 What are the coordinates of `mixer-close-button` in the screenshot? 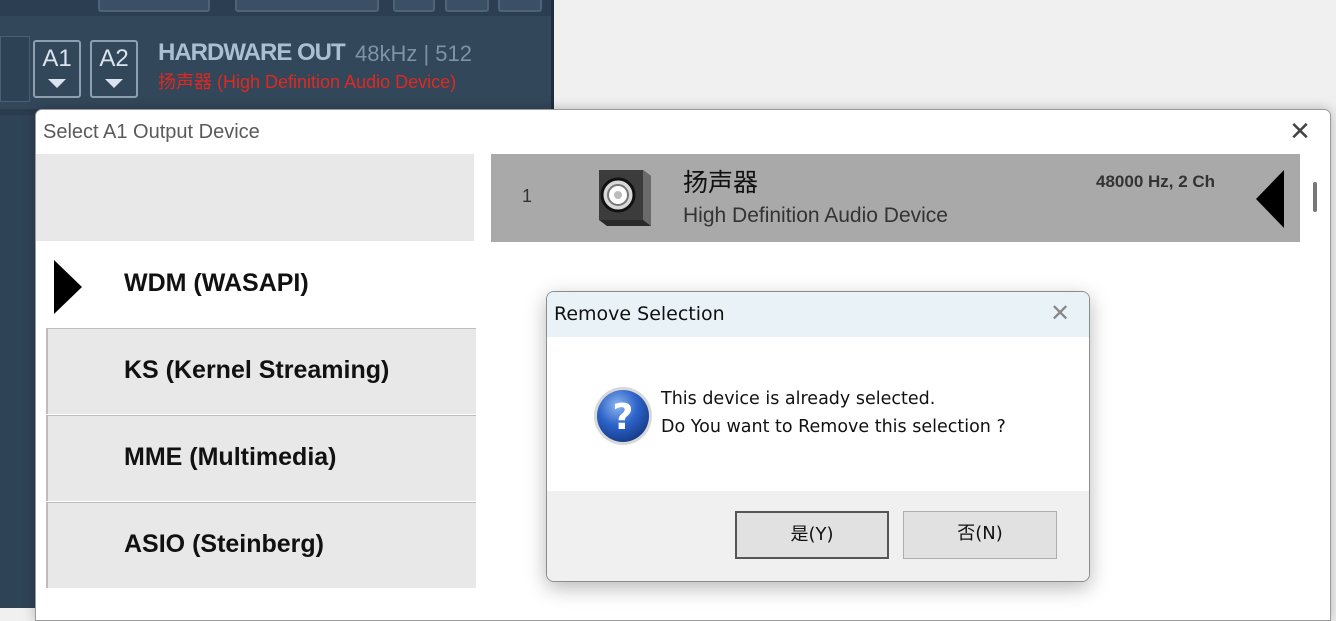 It's located at (520, 6).